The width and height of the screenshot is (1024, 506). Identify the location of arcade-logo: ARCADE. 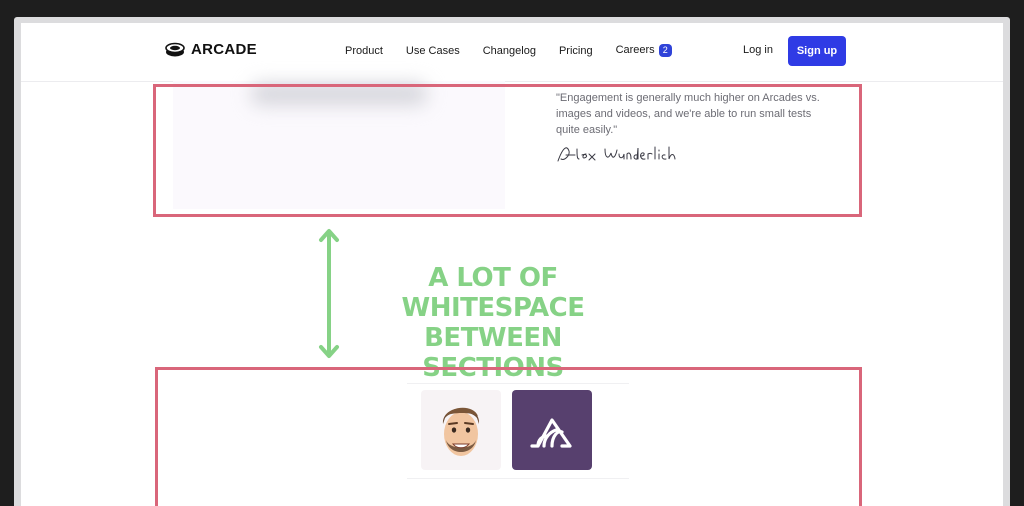
(211, 49).